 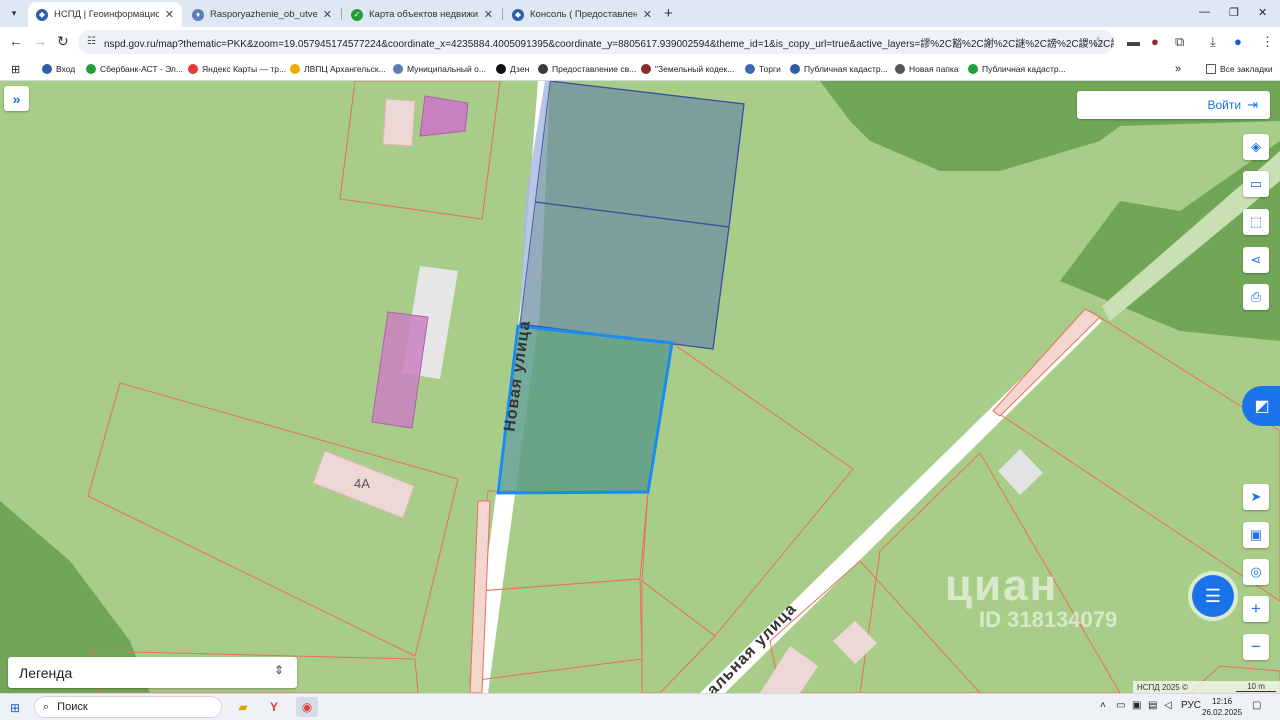 I want to click on bookmark-item: Торги, so click(x=763, y=69).